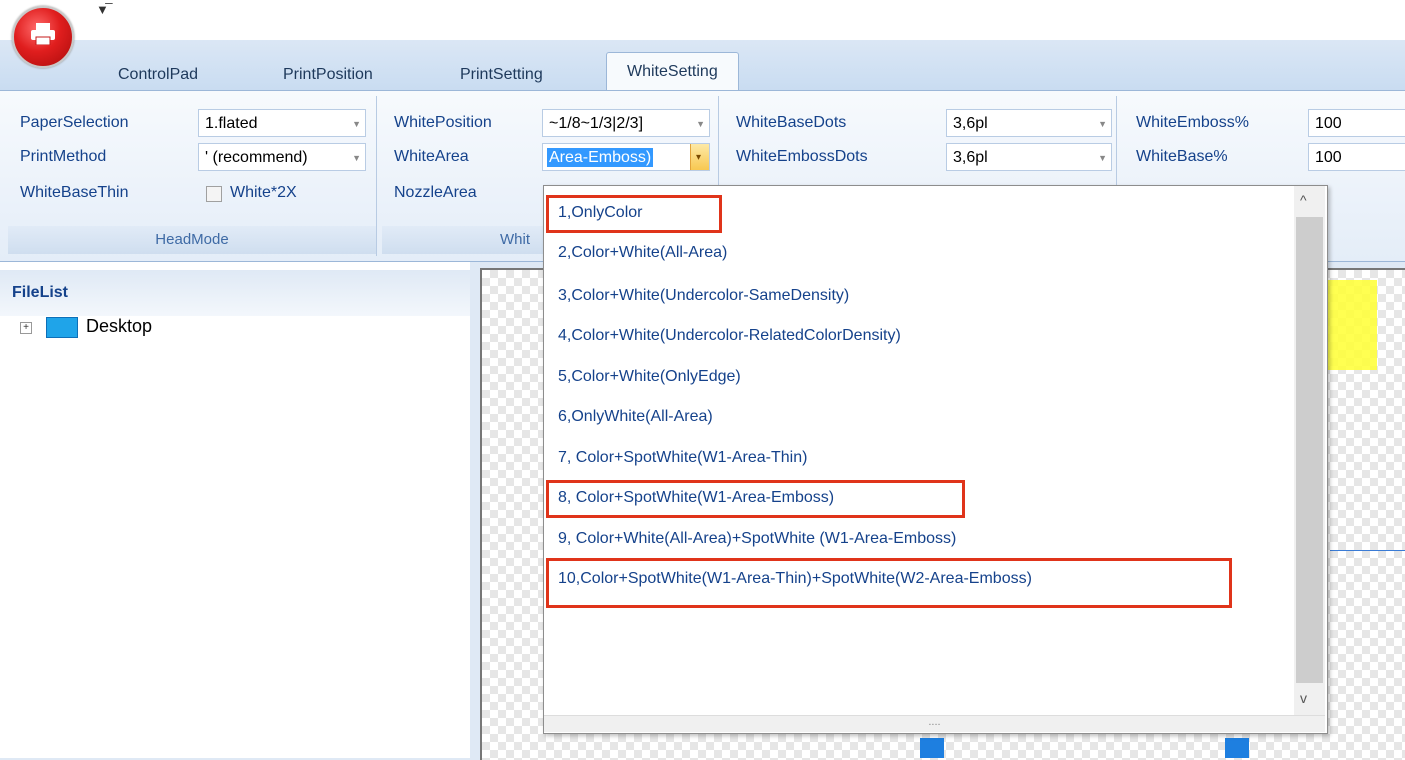 The height and width of the screenshot is (760, 1405). I want to click on tab-whitesetting: WhiteSetting, so click(672, 71).